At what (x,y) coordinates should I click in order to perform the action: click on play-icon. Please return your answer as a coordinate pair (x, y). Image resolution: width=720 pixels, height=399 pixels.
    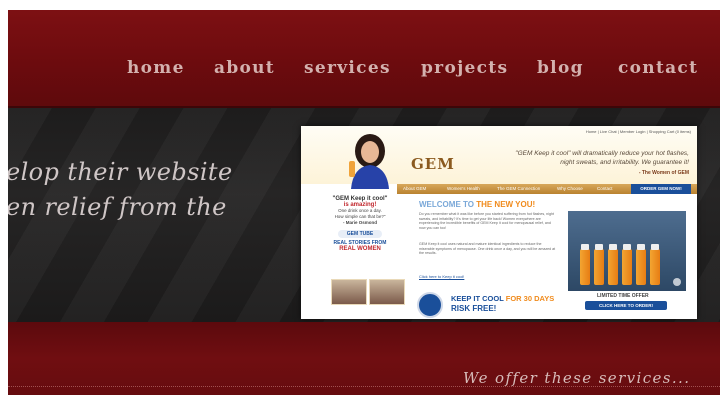
    Looking at the image, I should click on (677, 282).